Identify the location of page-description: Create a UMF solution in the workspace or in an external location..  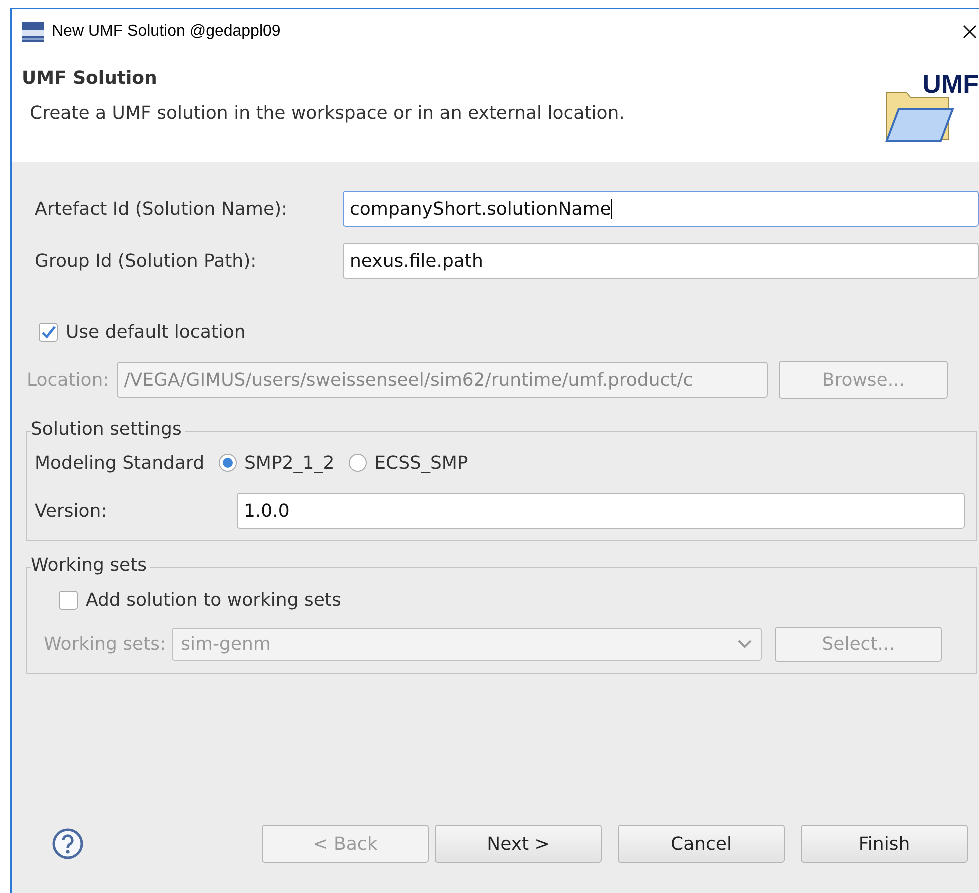
(328, 113).